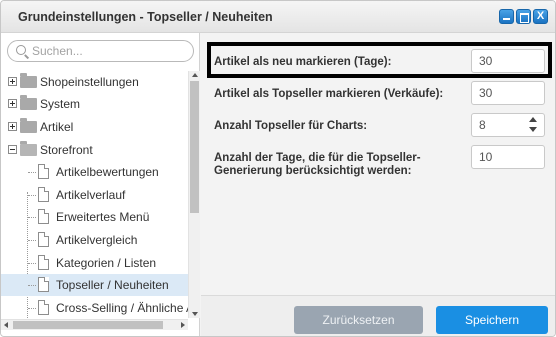  What do you see at coordinates (195, 314) in the screenshot?
I see `scroll-down-icon` at bounding box center [195, 314].